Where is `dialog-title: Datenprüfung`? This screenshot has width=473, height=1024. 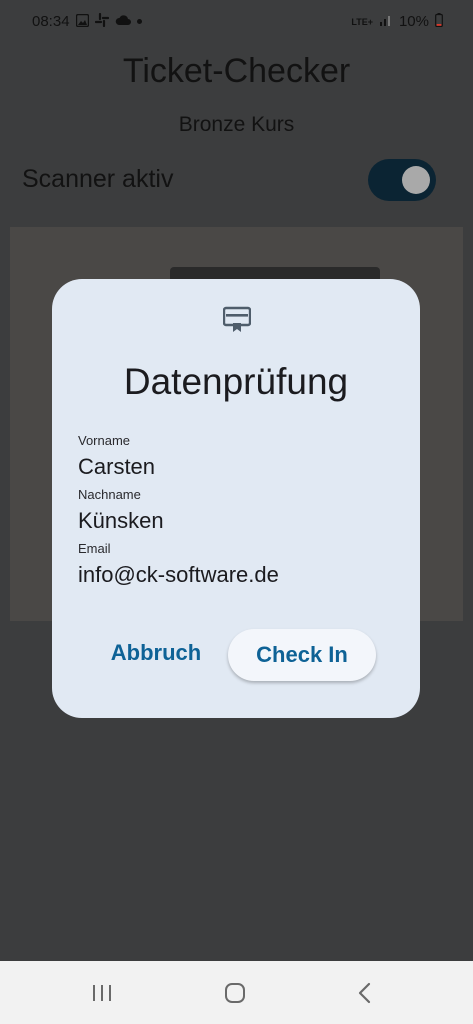
dialog-title: Datenprüfung is located at coordinates (236, 381).